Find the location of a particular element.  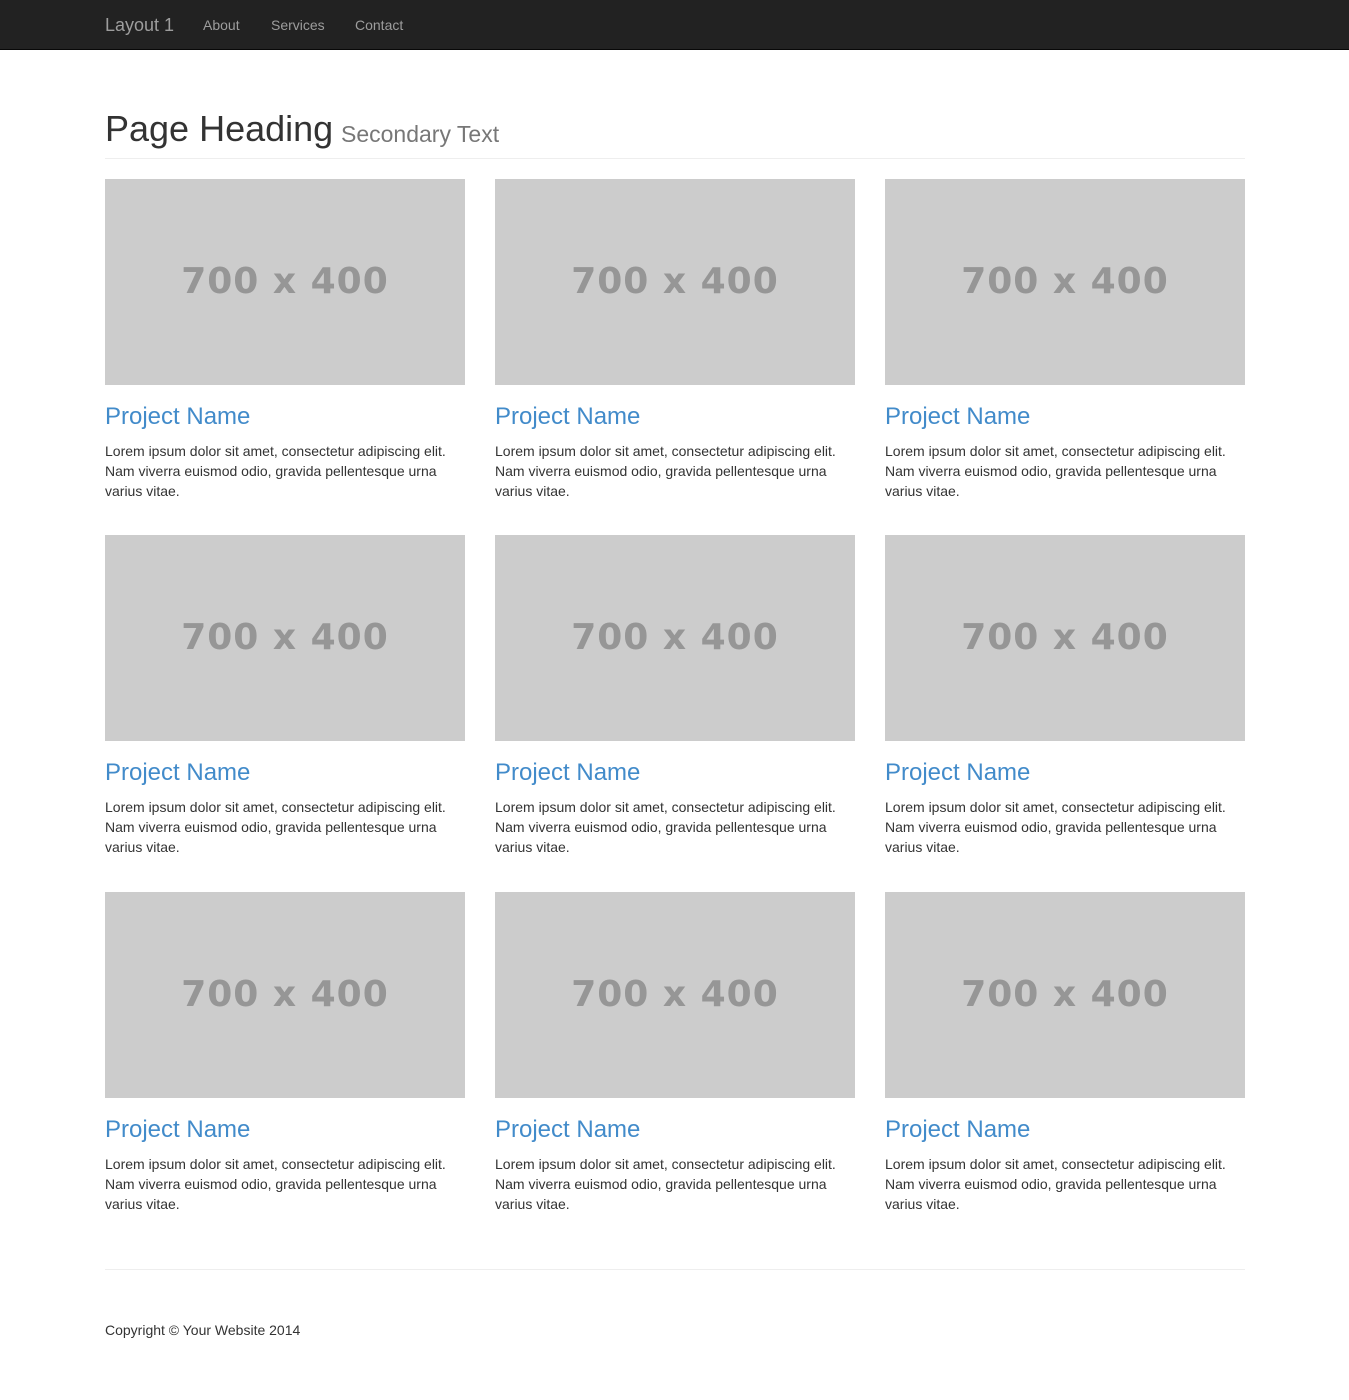

nav-link-about: About is located at coordinates (221, 25).